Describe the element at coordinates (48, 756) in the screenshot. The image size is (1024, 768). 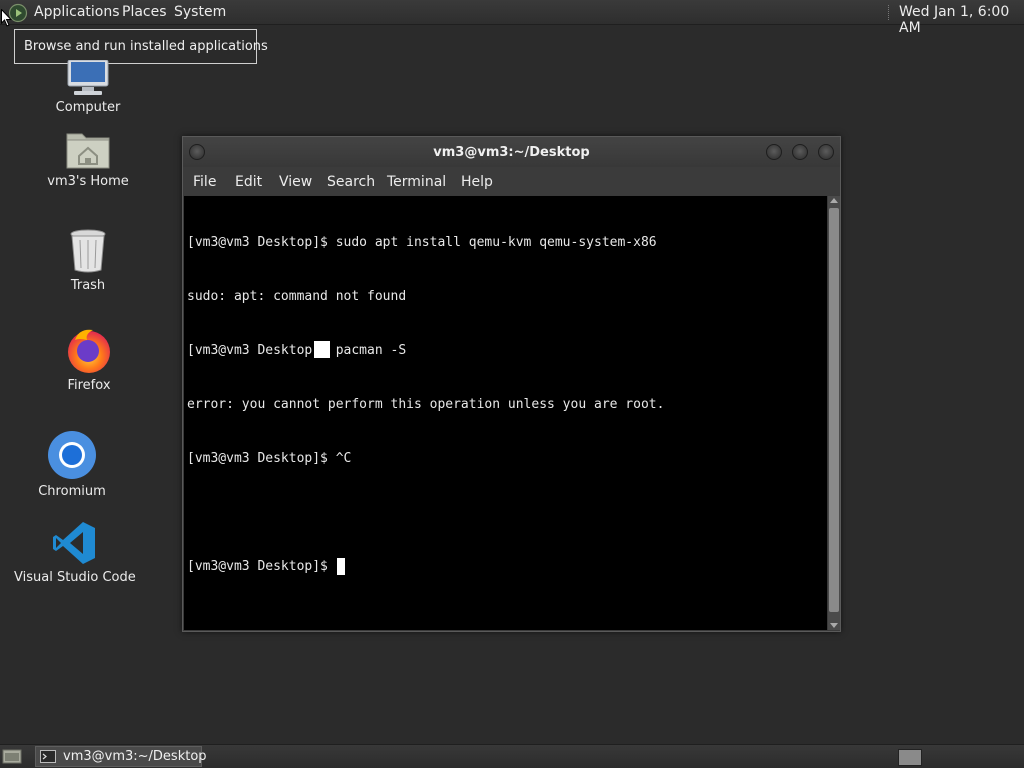
I see `terminal-icon` at that location.